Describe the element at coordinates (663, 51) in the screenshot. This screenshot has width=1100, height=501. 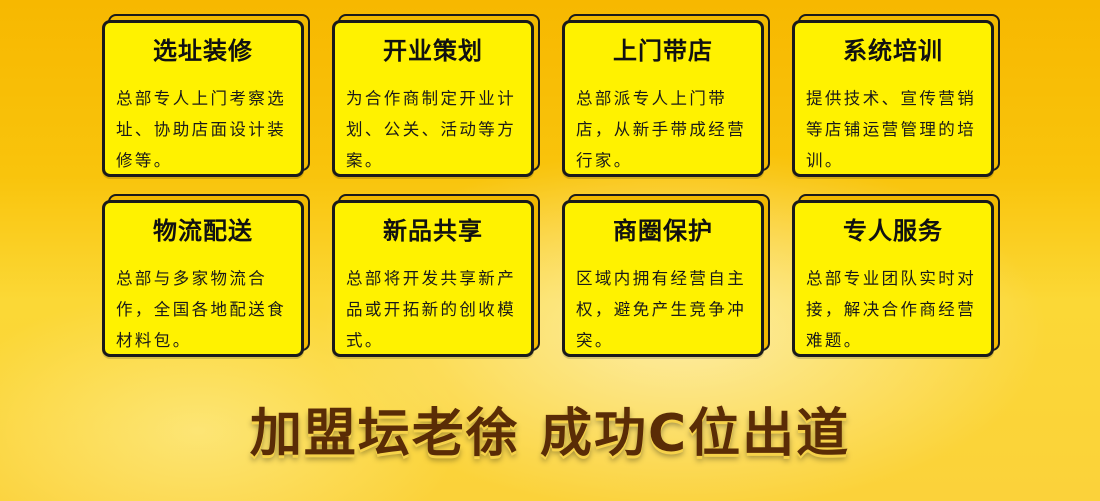
I see `card-title: 上门带店` at that location.